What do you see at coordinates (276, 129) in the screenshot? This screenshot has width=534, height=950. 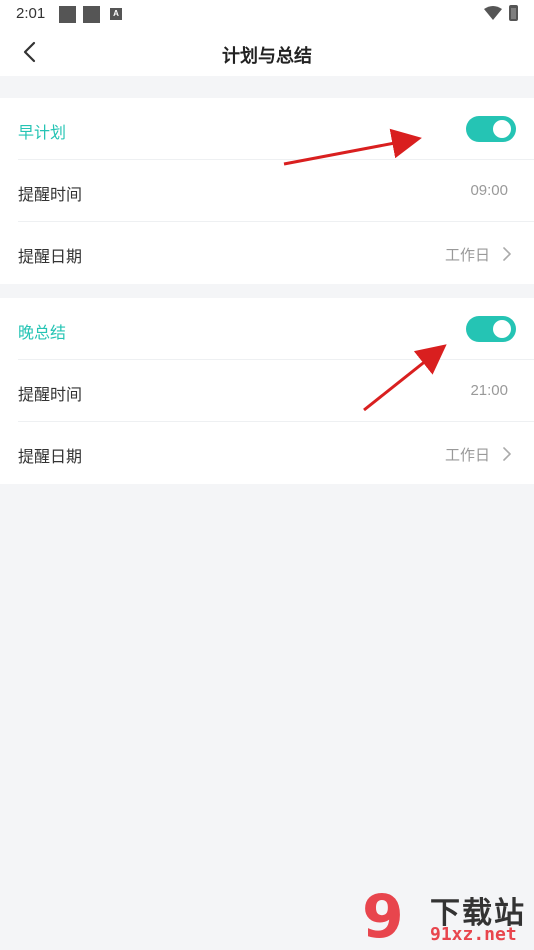 I see `morning-plan-row: 早计划` at bounding box center [276, 129].